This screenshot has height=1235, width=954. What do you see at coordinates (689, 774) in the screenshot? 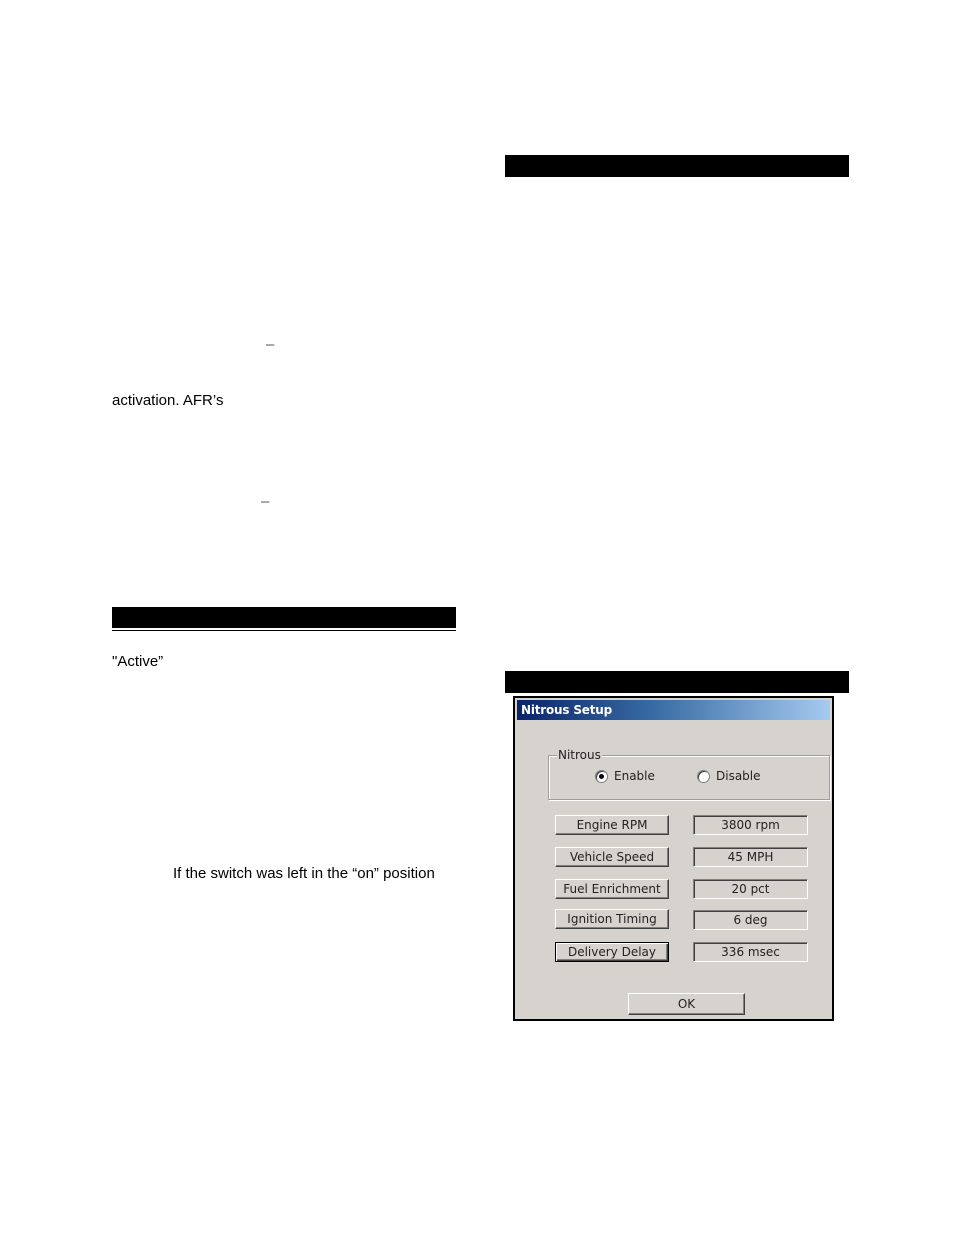
I see `nitrous-groupbox: Nitrous Enable Disable` at bounding box center [689, 774].